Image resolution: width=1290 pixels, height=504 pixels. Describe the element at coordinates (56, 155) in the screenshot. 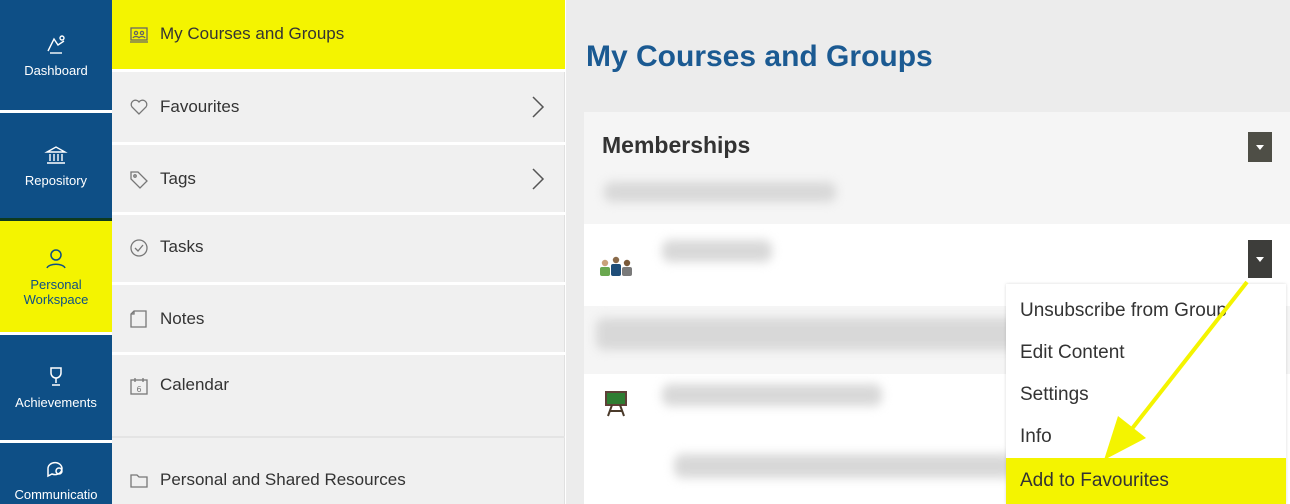

I see `repository-icon` at that location.